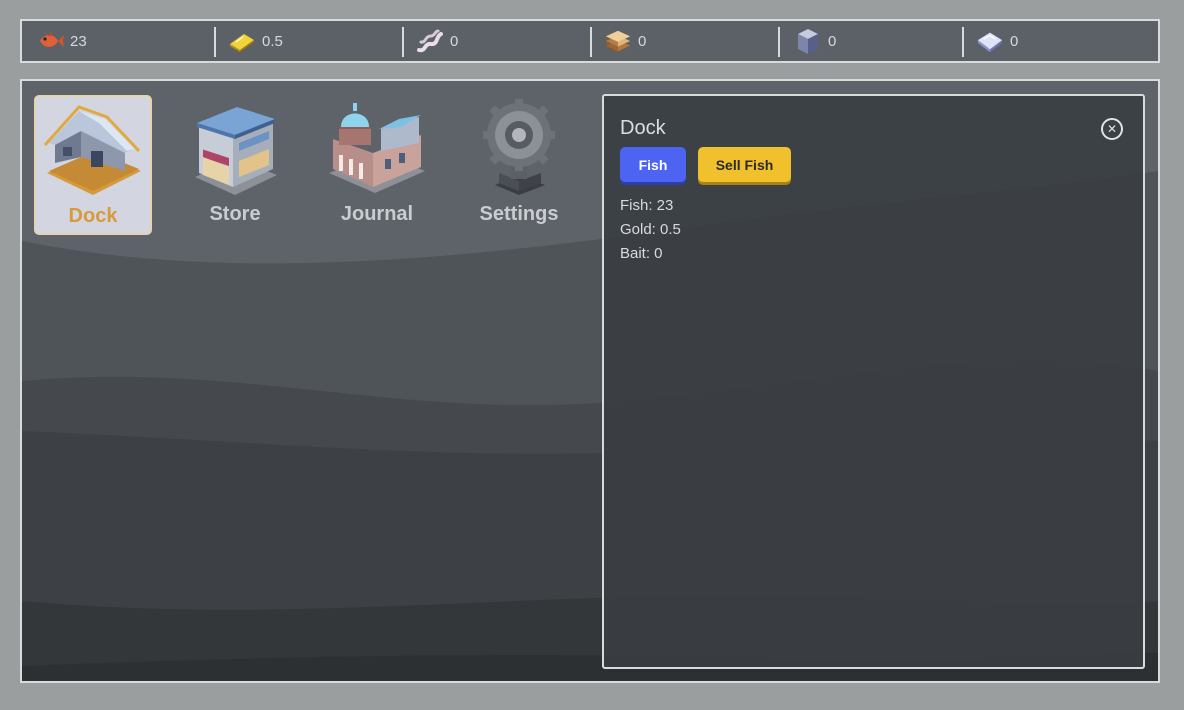 This screenshot has width=1184, height=710. I want to click on building-store: Store, so click(235, 165).